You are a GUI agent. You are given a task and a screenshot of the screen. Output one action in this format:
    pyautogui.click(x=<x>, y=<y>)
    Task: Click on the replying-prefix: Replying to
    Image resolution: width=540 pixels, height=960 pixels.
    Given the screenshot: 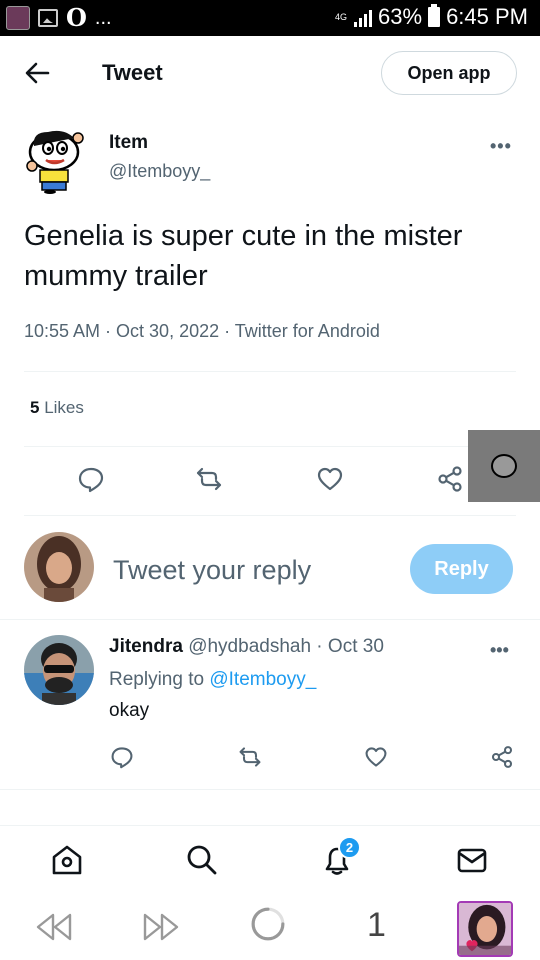 What is the action you would take?
    pyautogui.click(x=159, y=679)
    